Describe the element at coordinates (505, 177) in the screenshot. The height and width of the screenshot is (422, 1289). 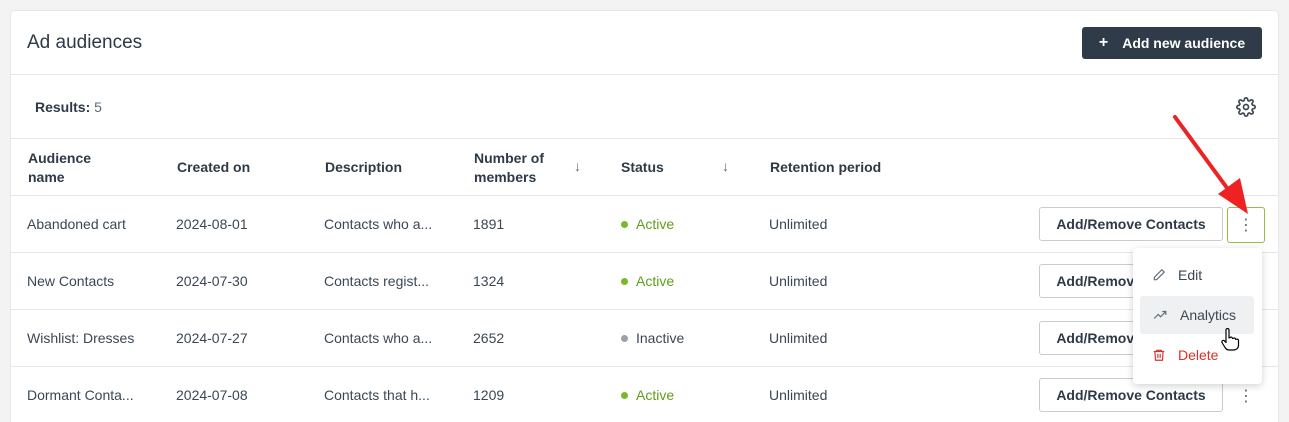
I see `column-label: members` at that location.